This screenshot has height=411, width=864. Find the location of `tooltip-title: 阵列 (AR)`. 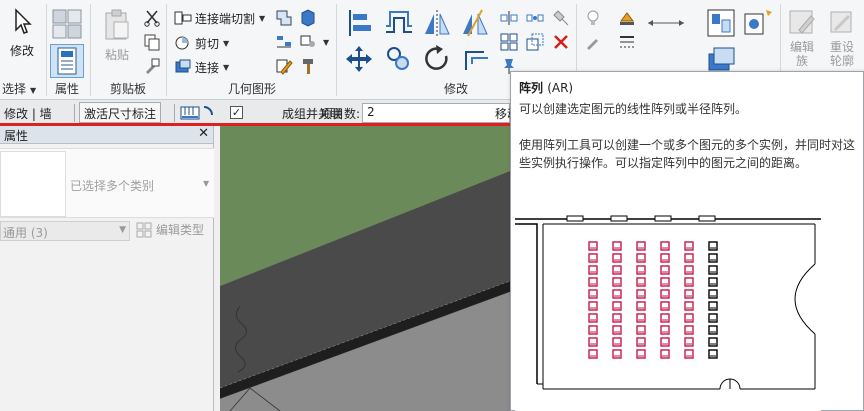

tooltip-title: 阵列 (AR) is located at coordinates (546, 88).